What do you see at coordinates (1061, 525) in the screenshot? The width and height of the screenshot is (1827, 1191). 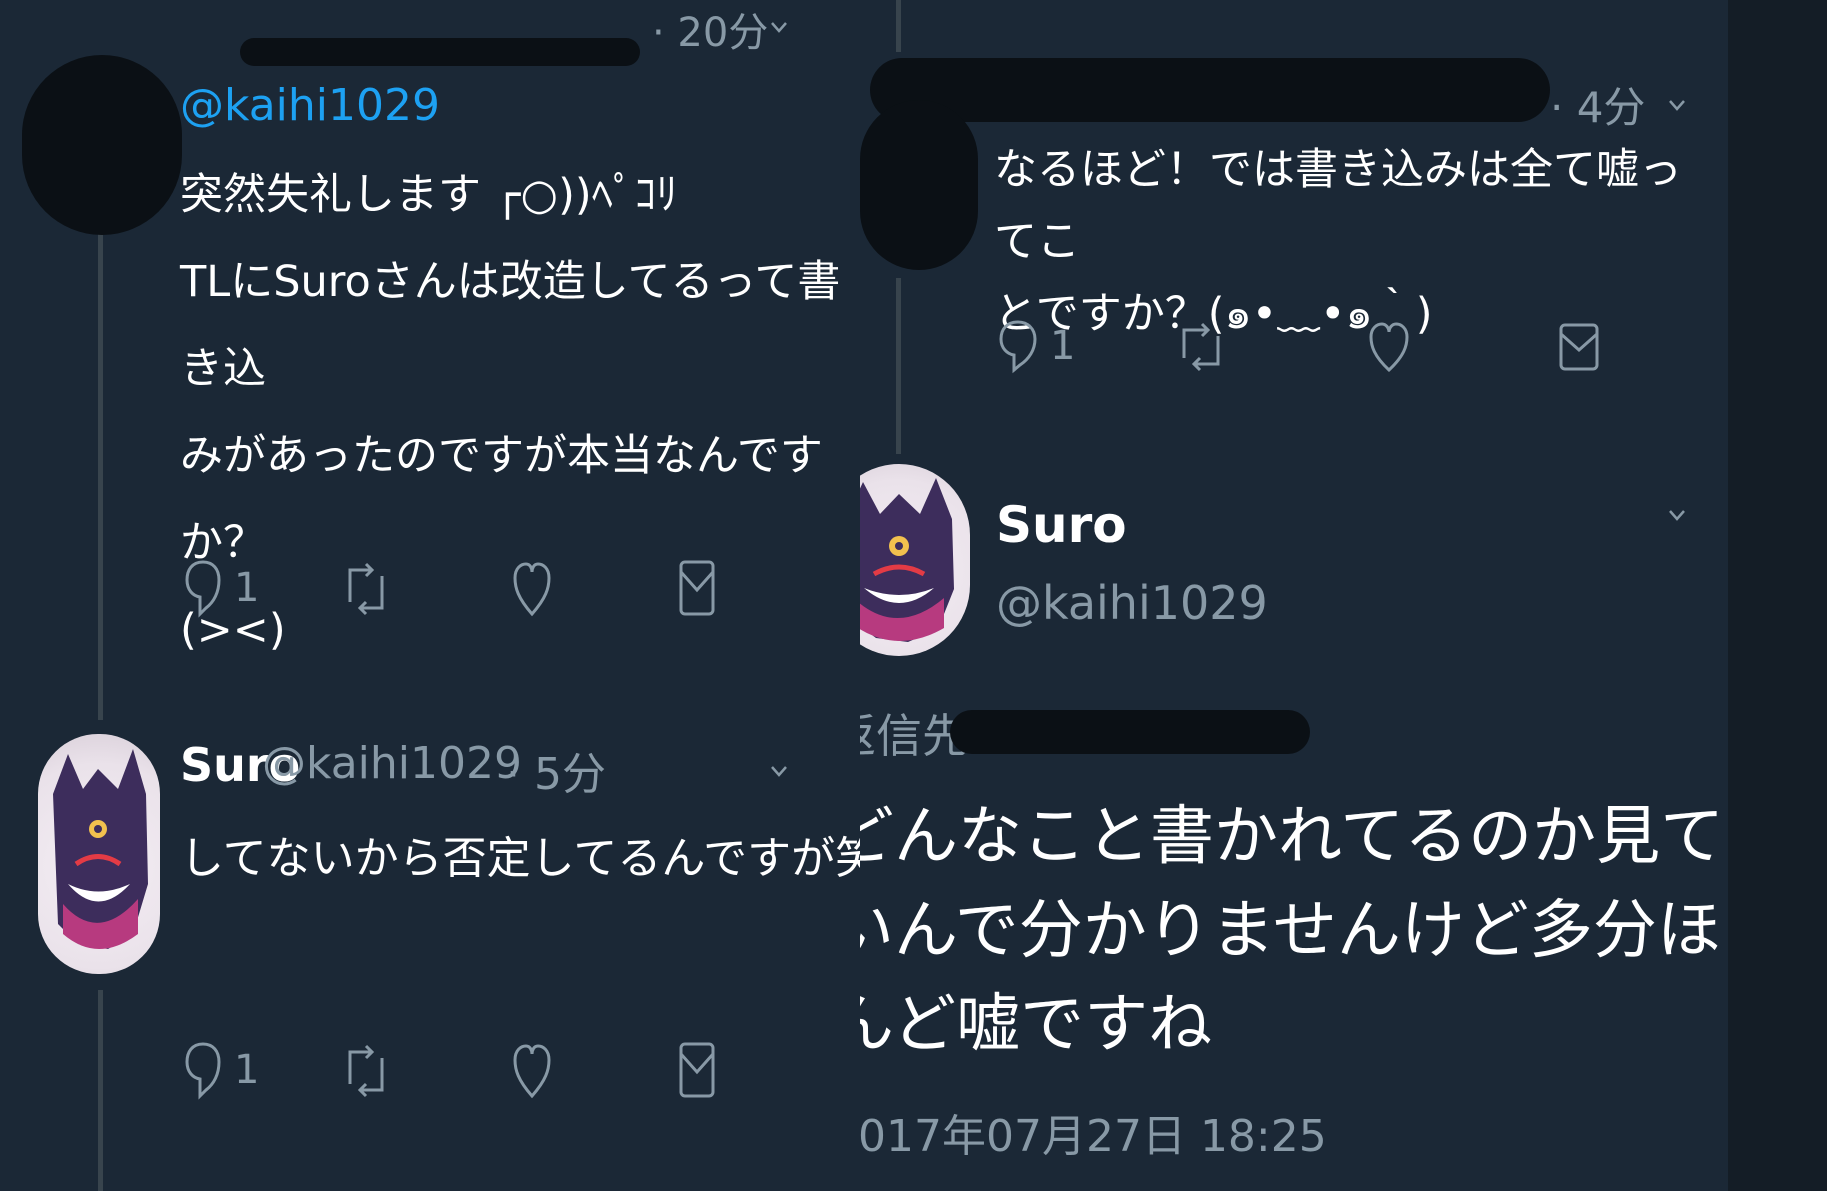 I see `author-name: Suro` at bounding box center [1061, 525].